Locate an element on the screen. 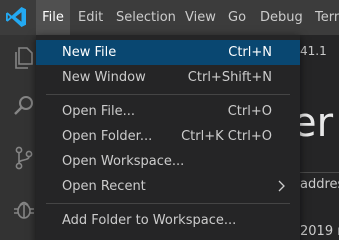 Image resolution: width=339 pixels, height=240 pixels. debug-icon is located at coordinates (24, 210).